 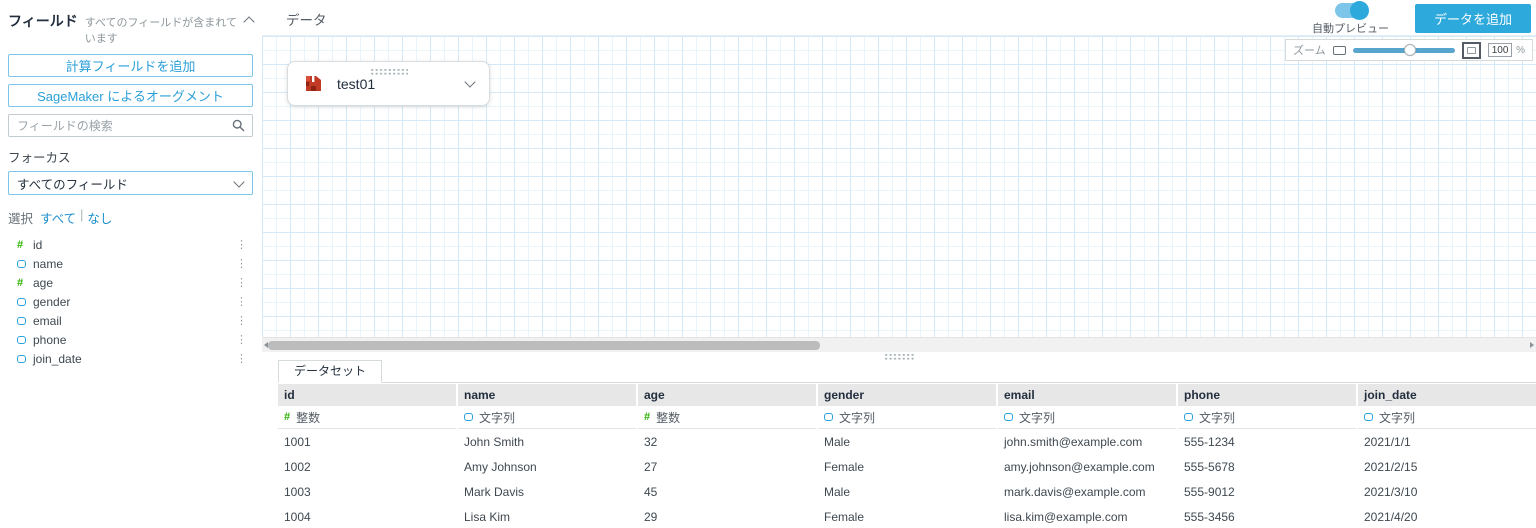 What do you see at coordinates (72, 184) in the screenshot?
I see `focus-select-value: すべてのフィールド` at bounding box center [72, 184].